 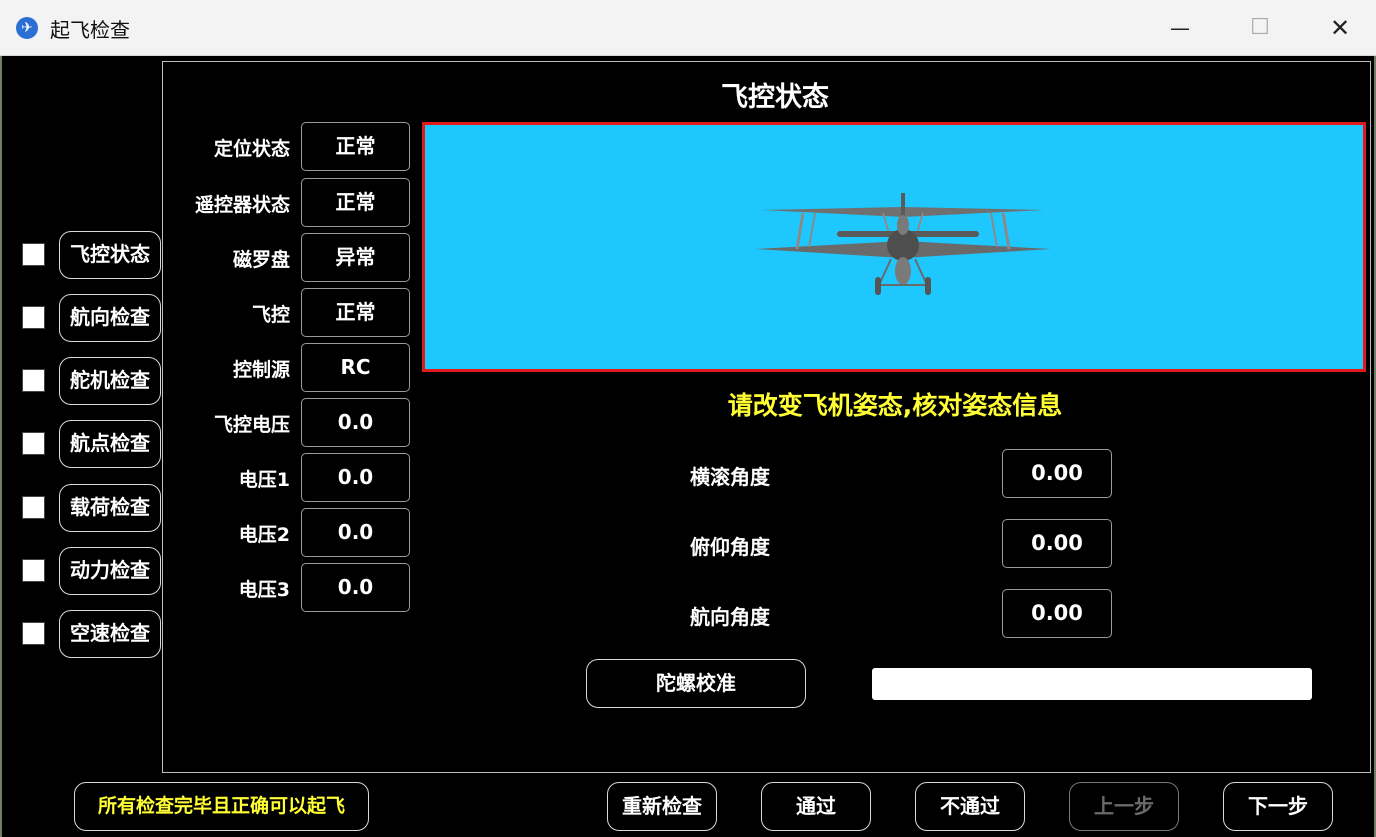 What do you see at coordinates (1057, 543) in the screenshot?
I see `pitch-angle-value: 0.00` at bounding box center [1057, 543].